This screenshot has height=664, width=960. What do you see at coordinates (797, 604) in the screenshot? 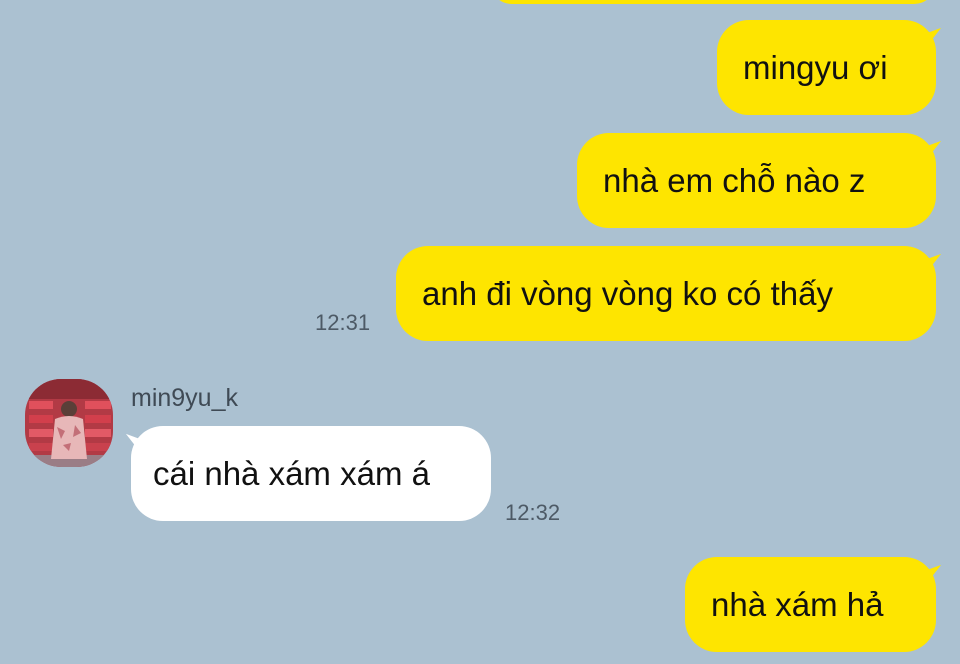
I see `message-text: nhà xám hả` at bounding box center [797, 604].